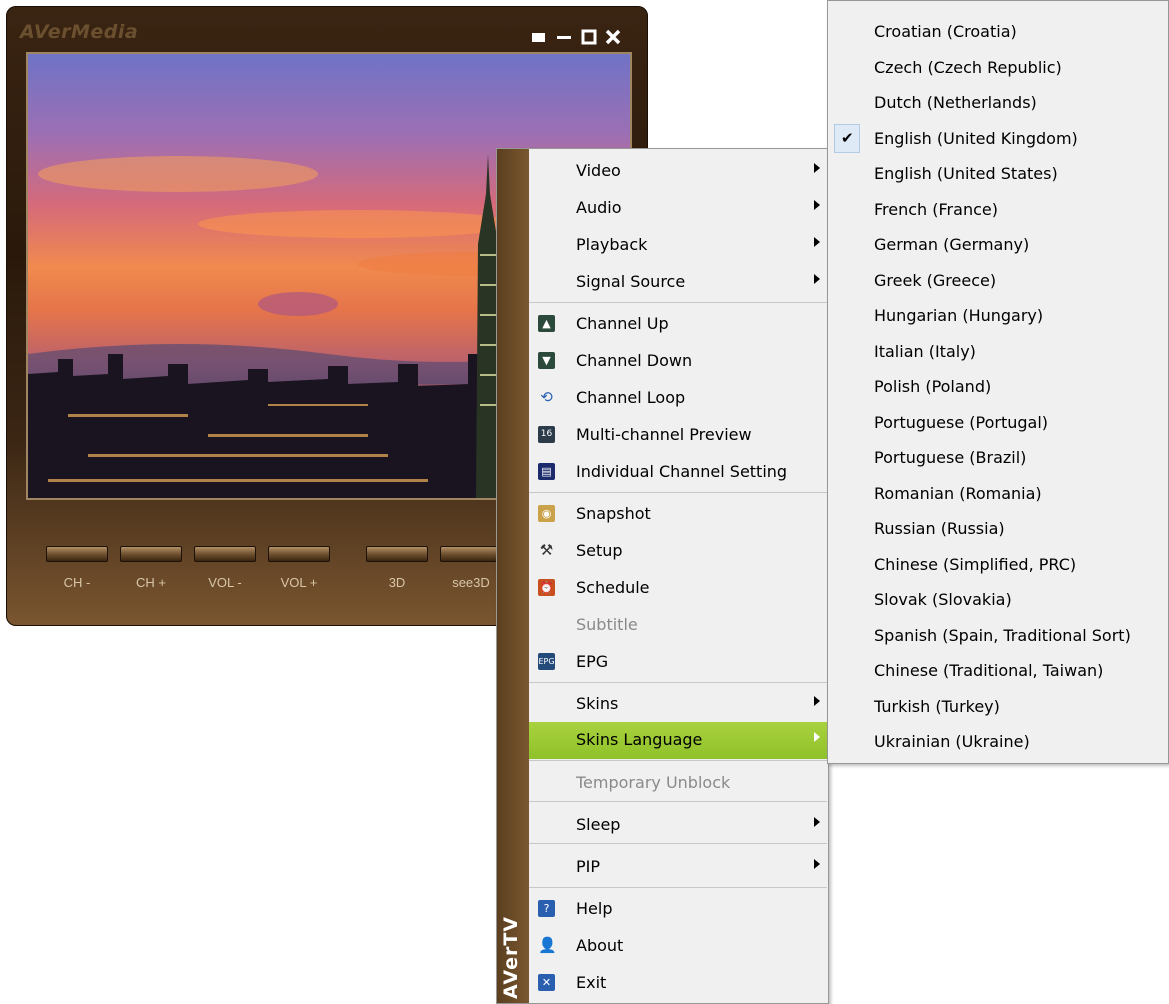 This screenshot has height=1004, width=1169. What do you see at coordinates (589, 37) in the screenshot?
I see `maximize-icon` at bounding box center [589, 37].